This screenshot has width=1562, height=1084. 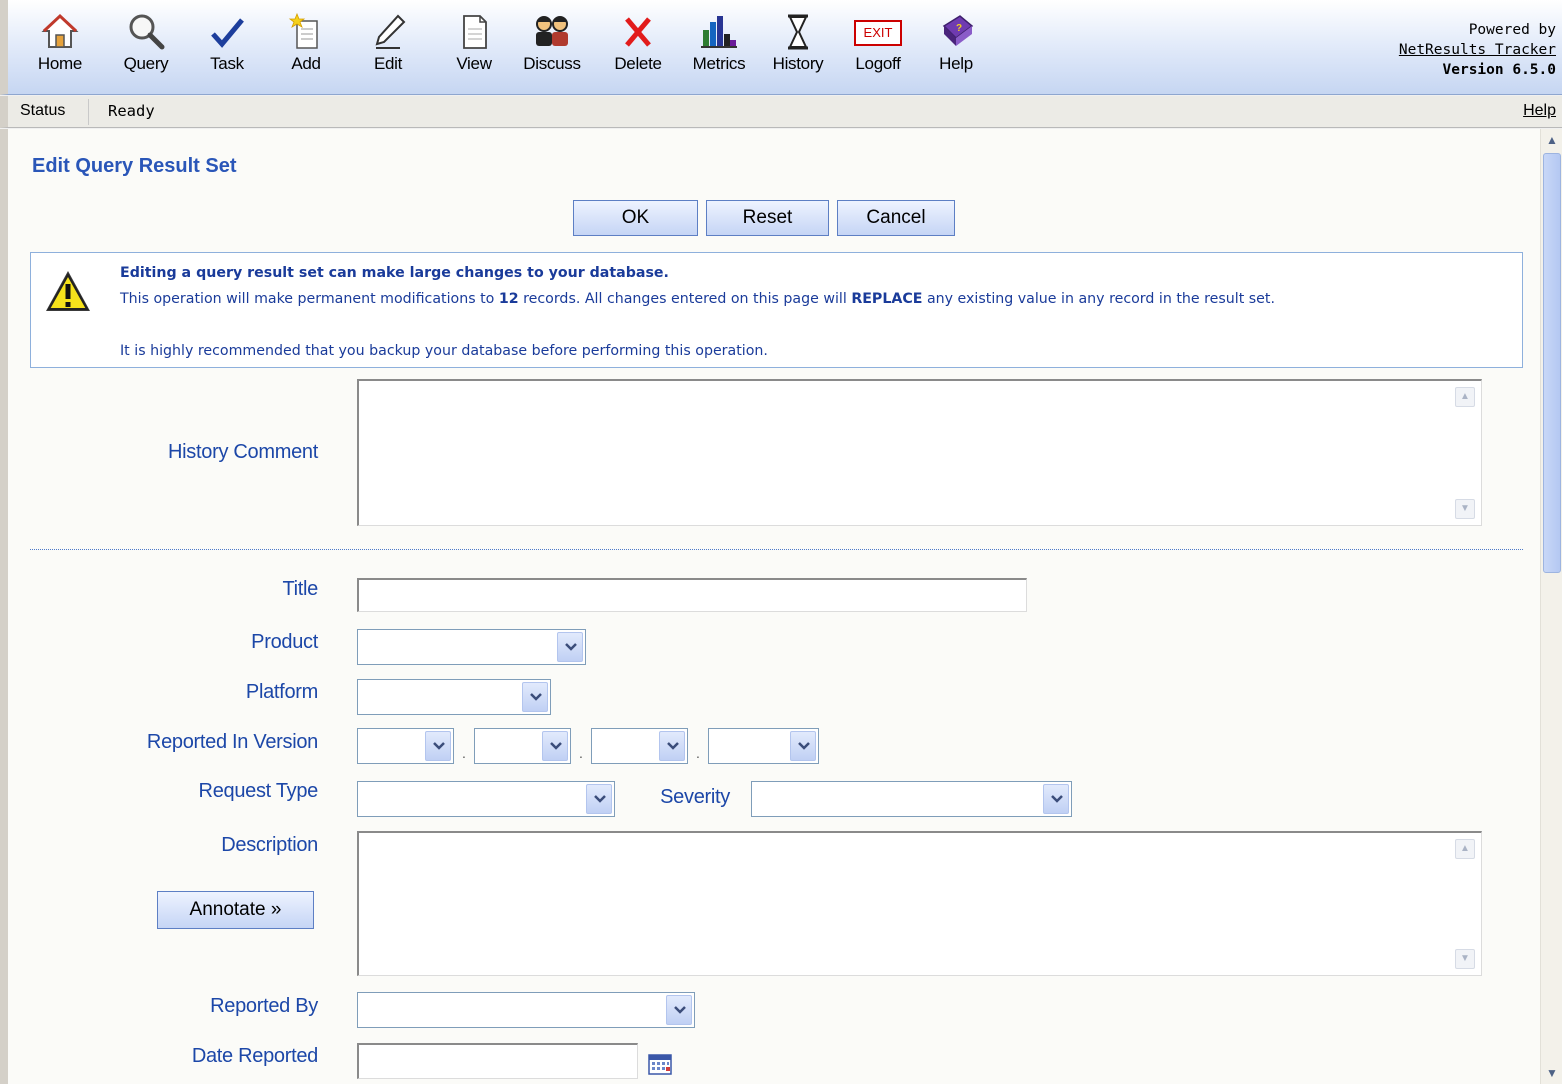 I want to click on cancel-button: Cancel, so click(x=896, y=218).